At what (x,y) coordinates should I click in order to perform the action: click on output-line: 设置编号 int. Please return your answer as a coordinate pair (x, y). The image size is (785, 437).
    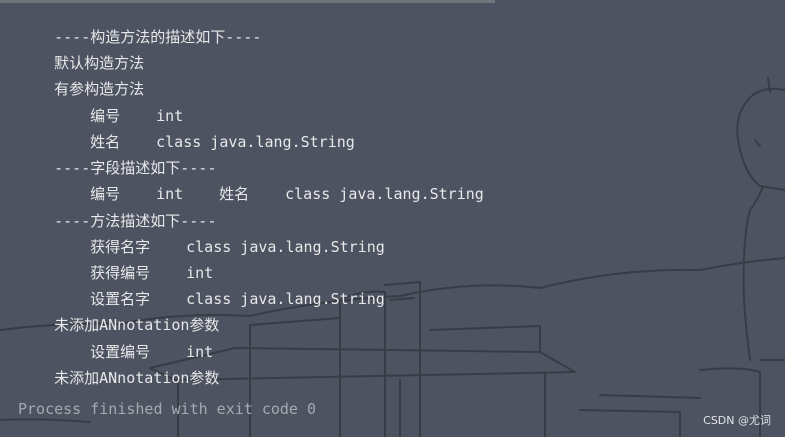
    Looking at the image, I should click on (133, 340).